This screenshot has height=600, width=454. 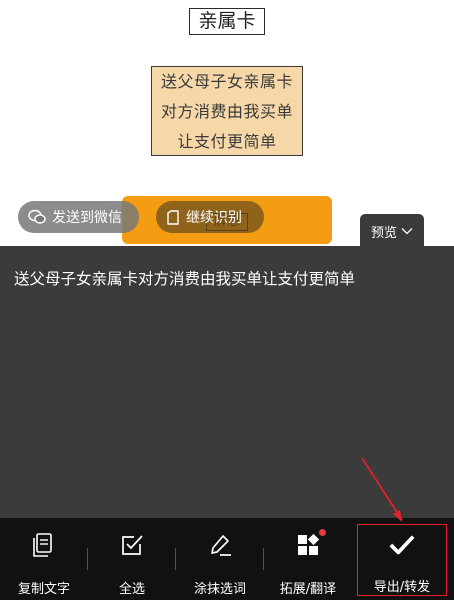 What do you see at coordinates (37, 216) in the screenshot?
I see `wechat-icon` at bounding box center [37, 216].